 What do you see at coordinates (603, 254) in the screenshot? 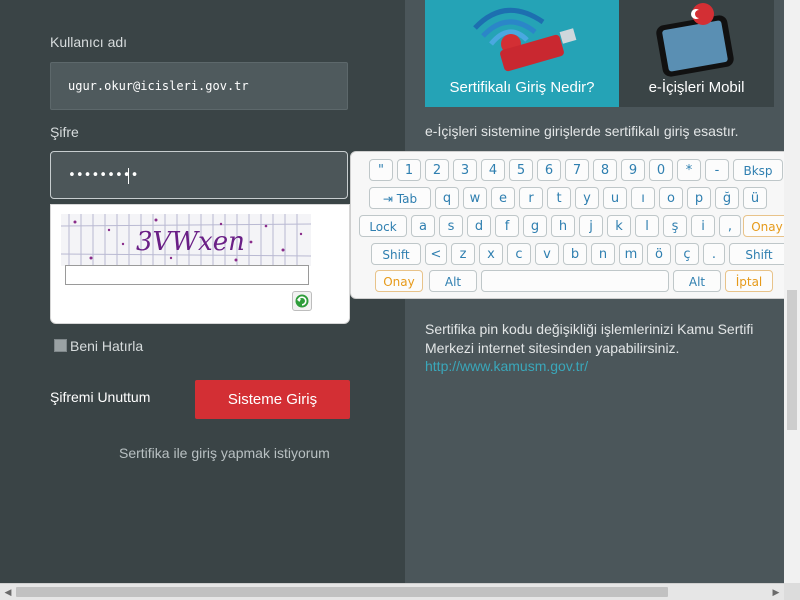
I see `key-n: n` at bounding box center [603, 254].